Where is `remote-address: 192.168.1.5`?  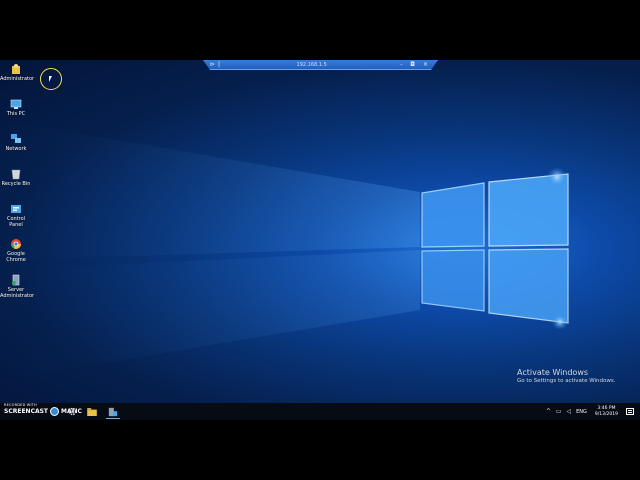 remote-address: 192.168.1.5 is located at coordinates (311, 64).